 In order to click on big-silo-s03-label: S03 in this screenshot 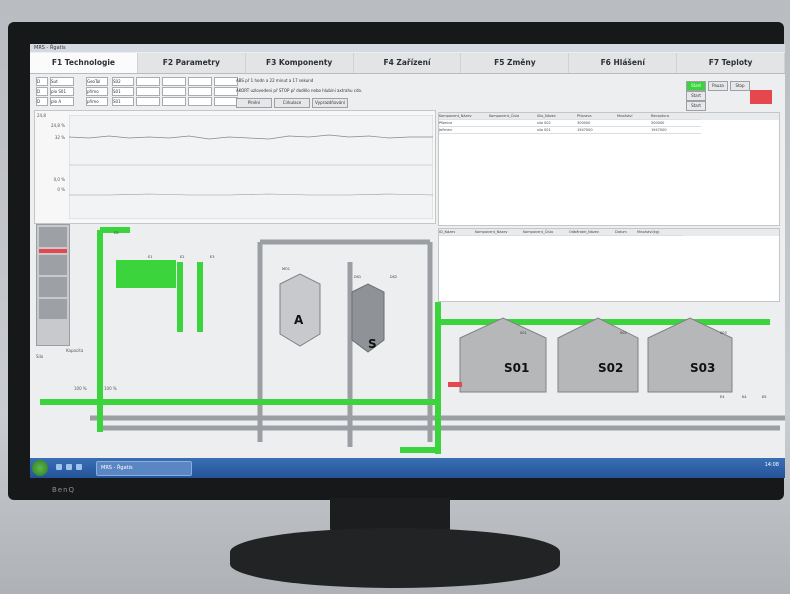, I will do `click(702, 368)`.